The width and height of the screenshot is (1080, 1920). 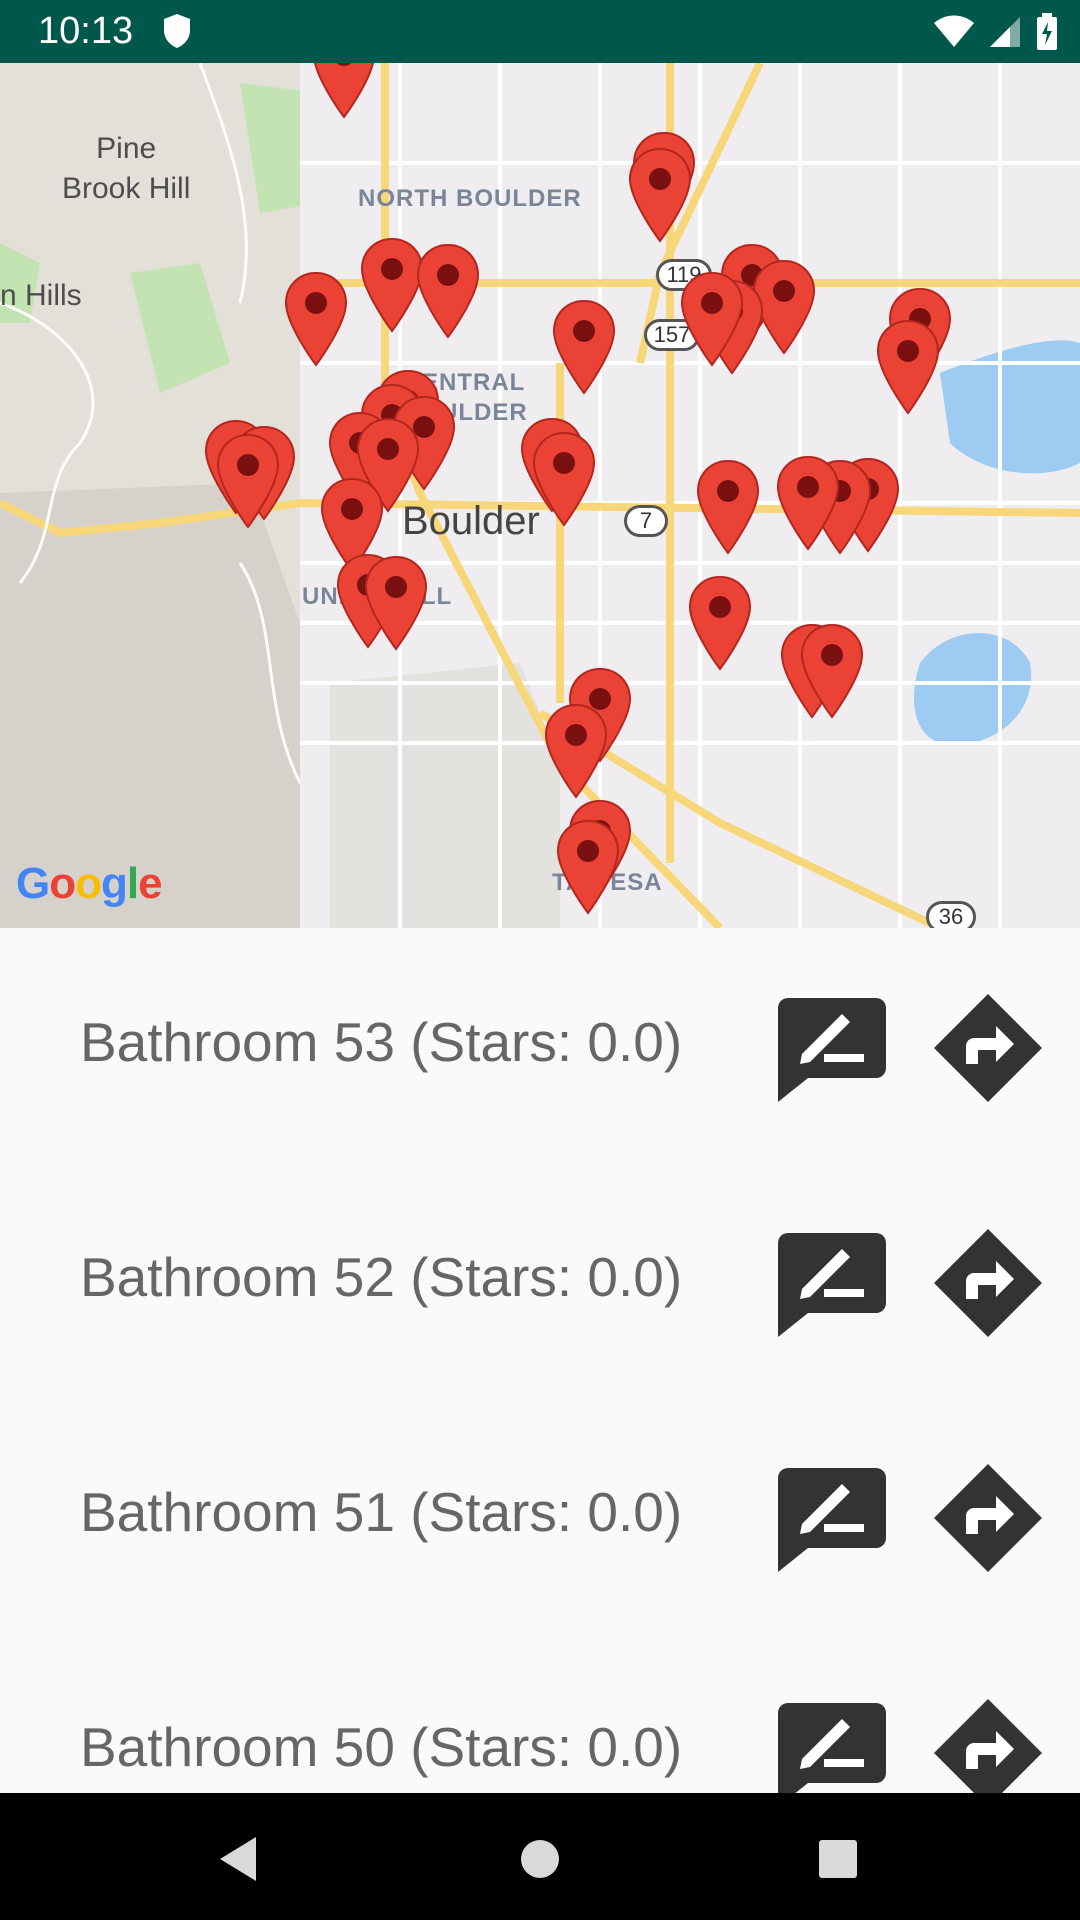 I want to click on route-shield-36: 36, so click(x=951, y=914).